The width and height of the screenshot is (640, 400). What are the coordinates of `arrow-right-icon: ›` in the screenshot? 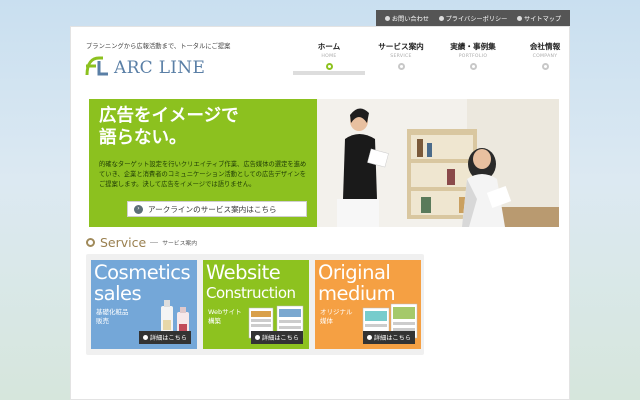 It's located at (138, 209).